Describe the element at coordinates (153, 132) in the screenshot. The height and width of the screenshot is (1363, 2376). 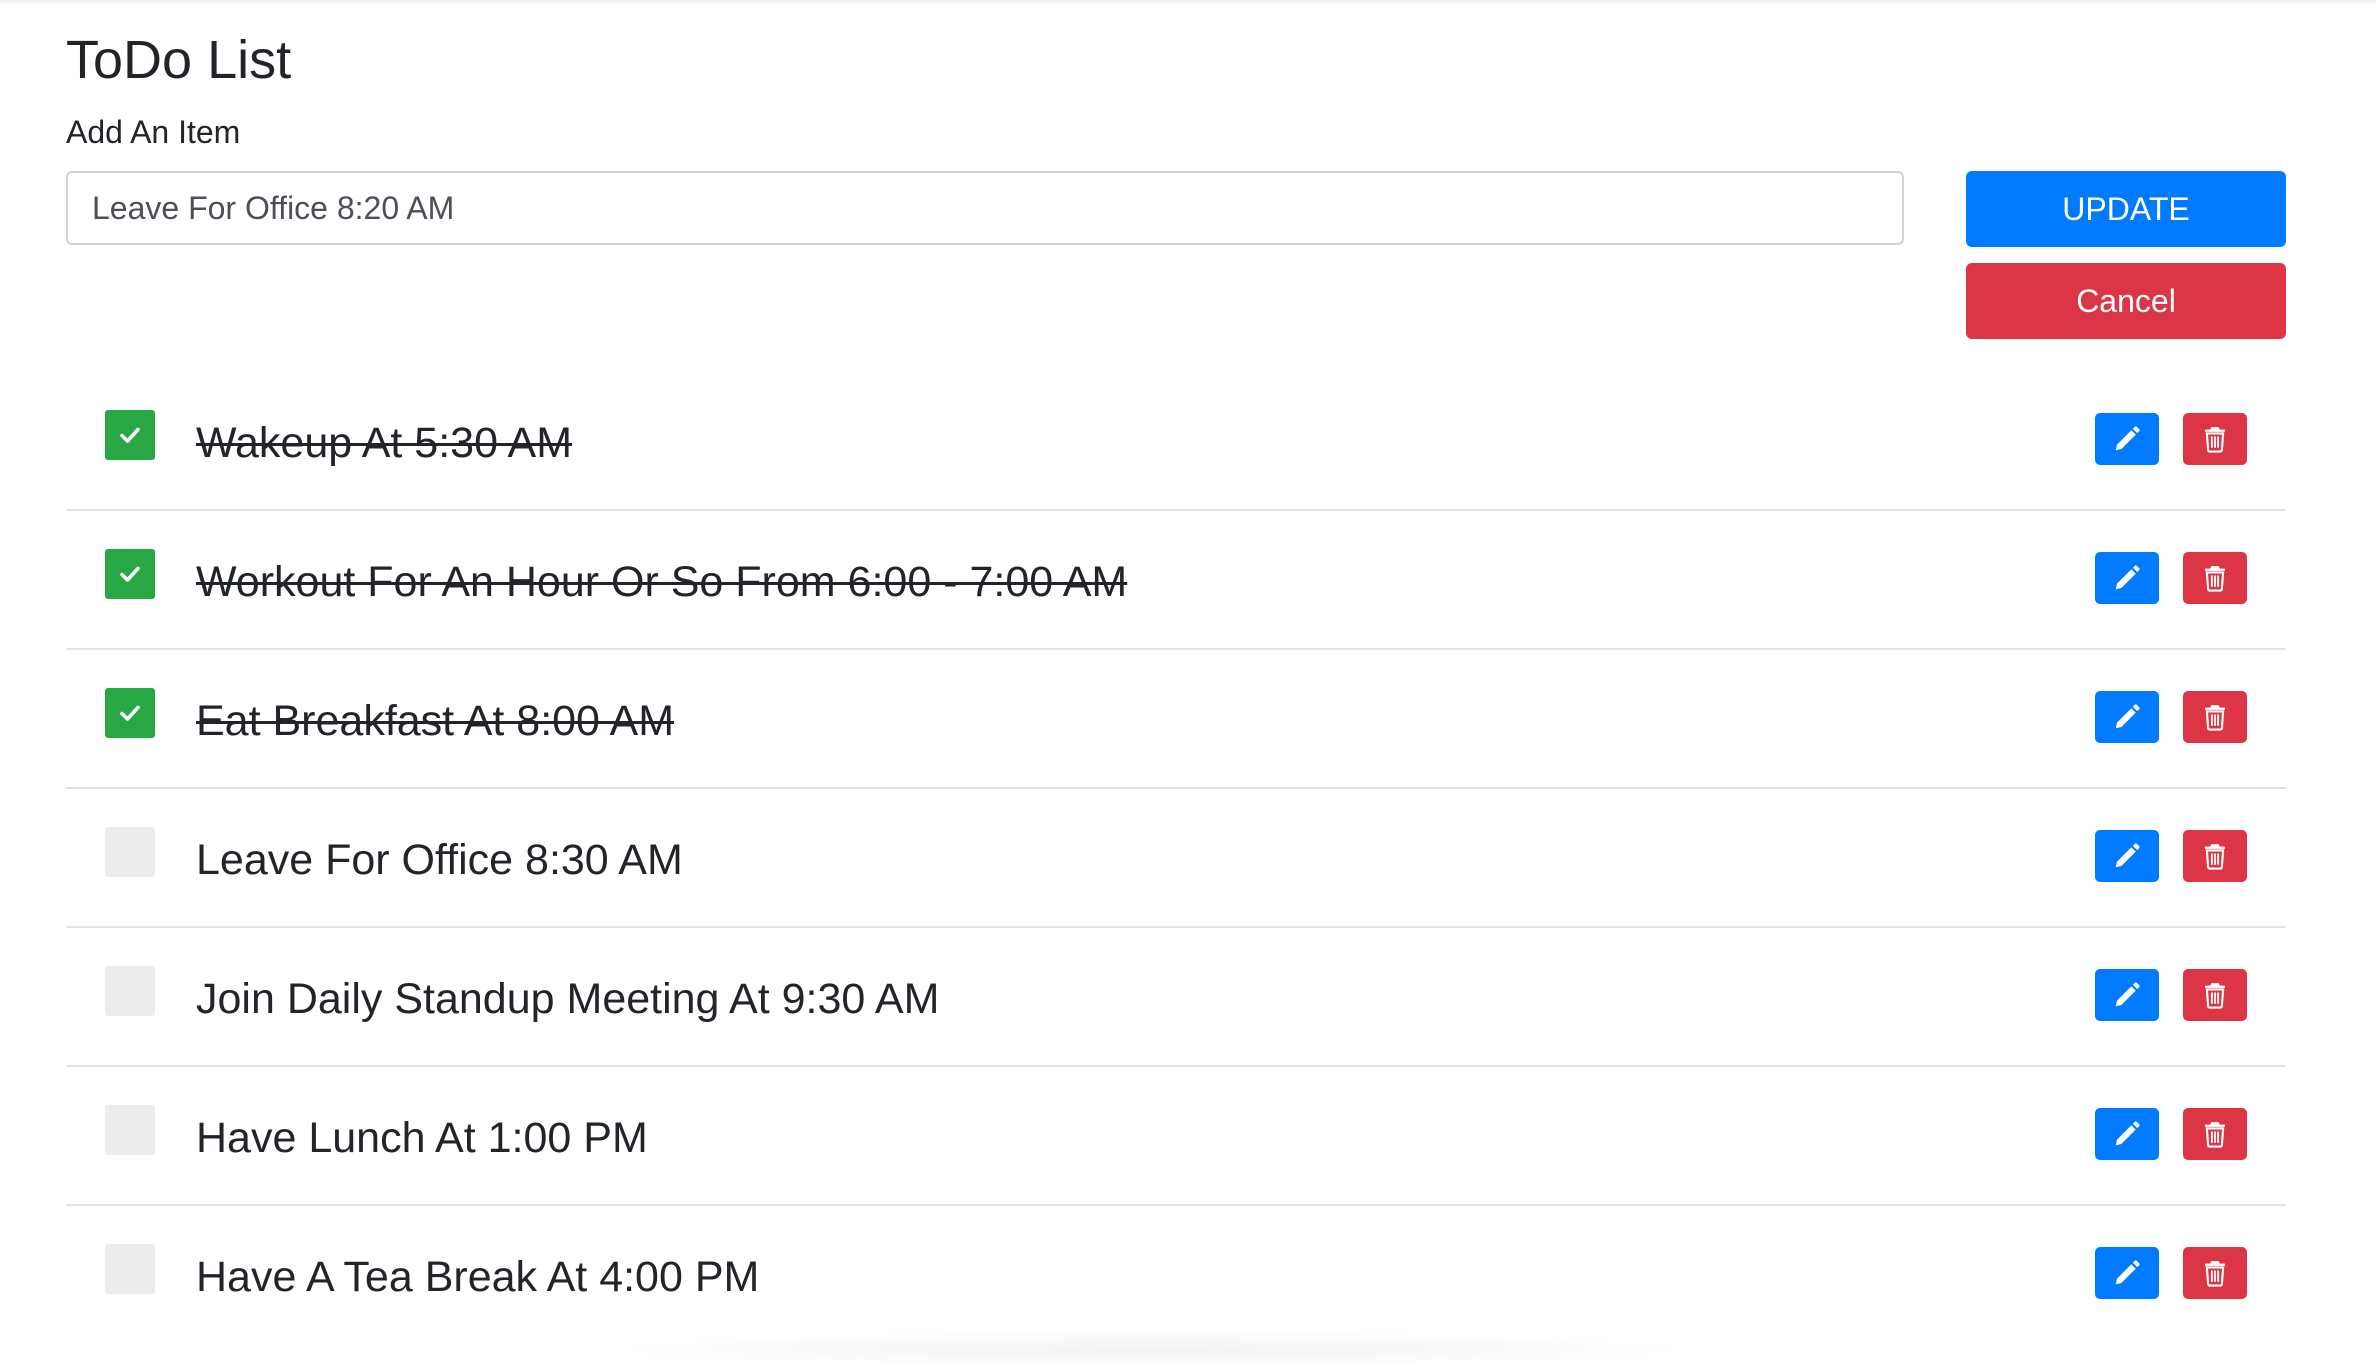
I see `add-item-label: Add An Item` at that location.